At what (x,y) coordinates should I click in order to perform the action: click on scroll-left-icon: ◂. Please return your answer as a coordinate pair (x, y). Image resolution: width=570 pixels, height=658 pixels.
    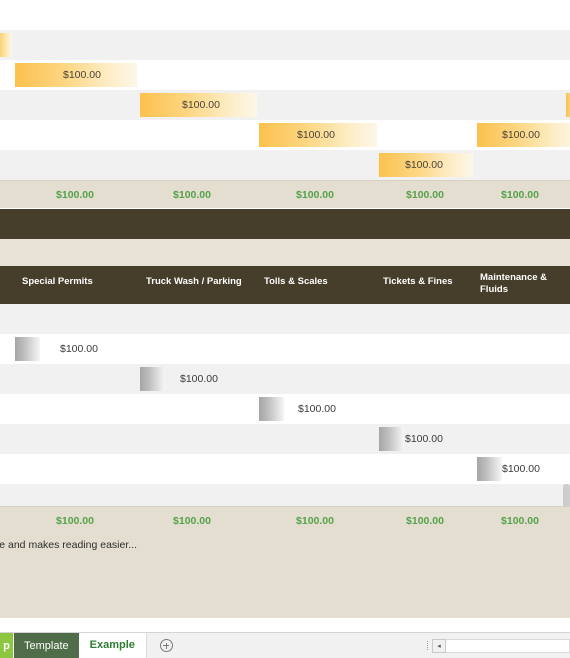
    Looking at the image, I should click on (439, 645).